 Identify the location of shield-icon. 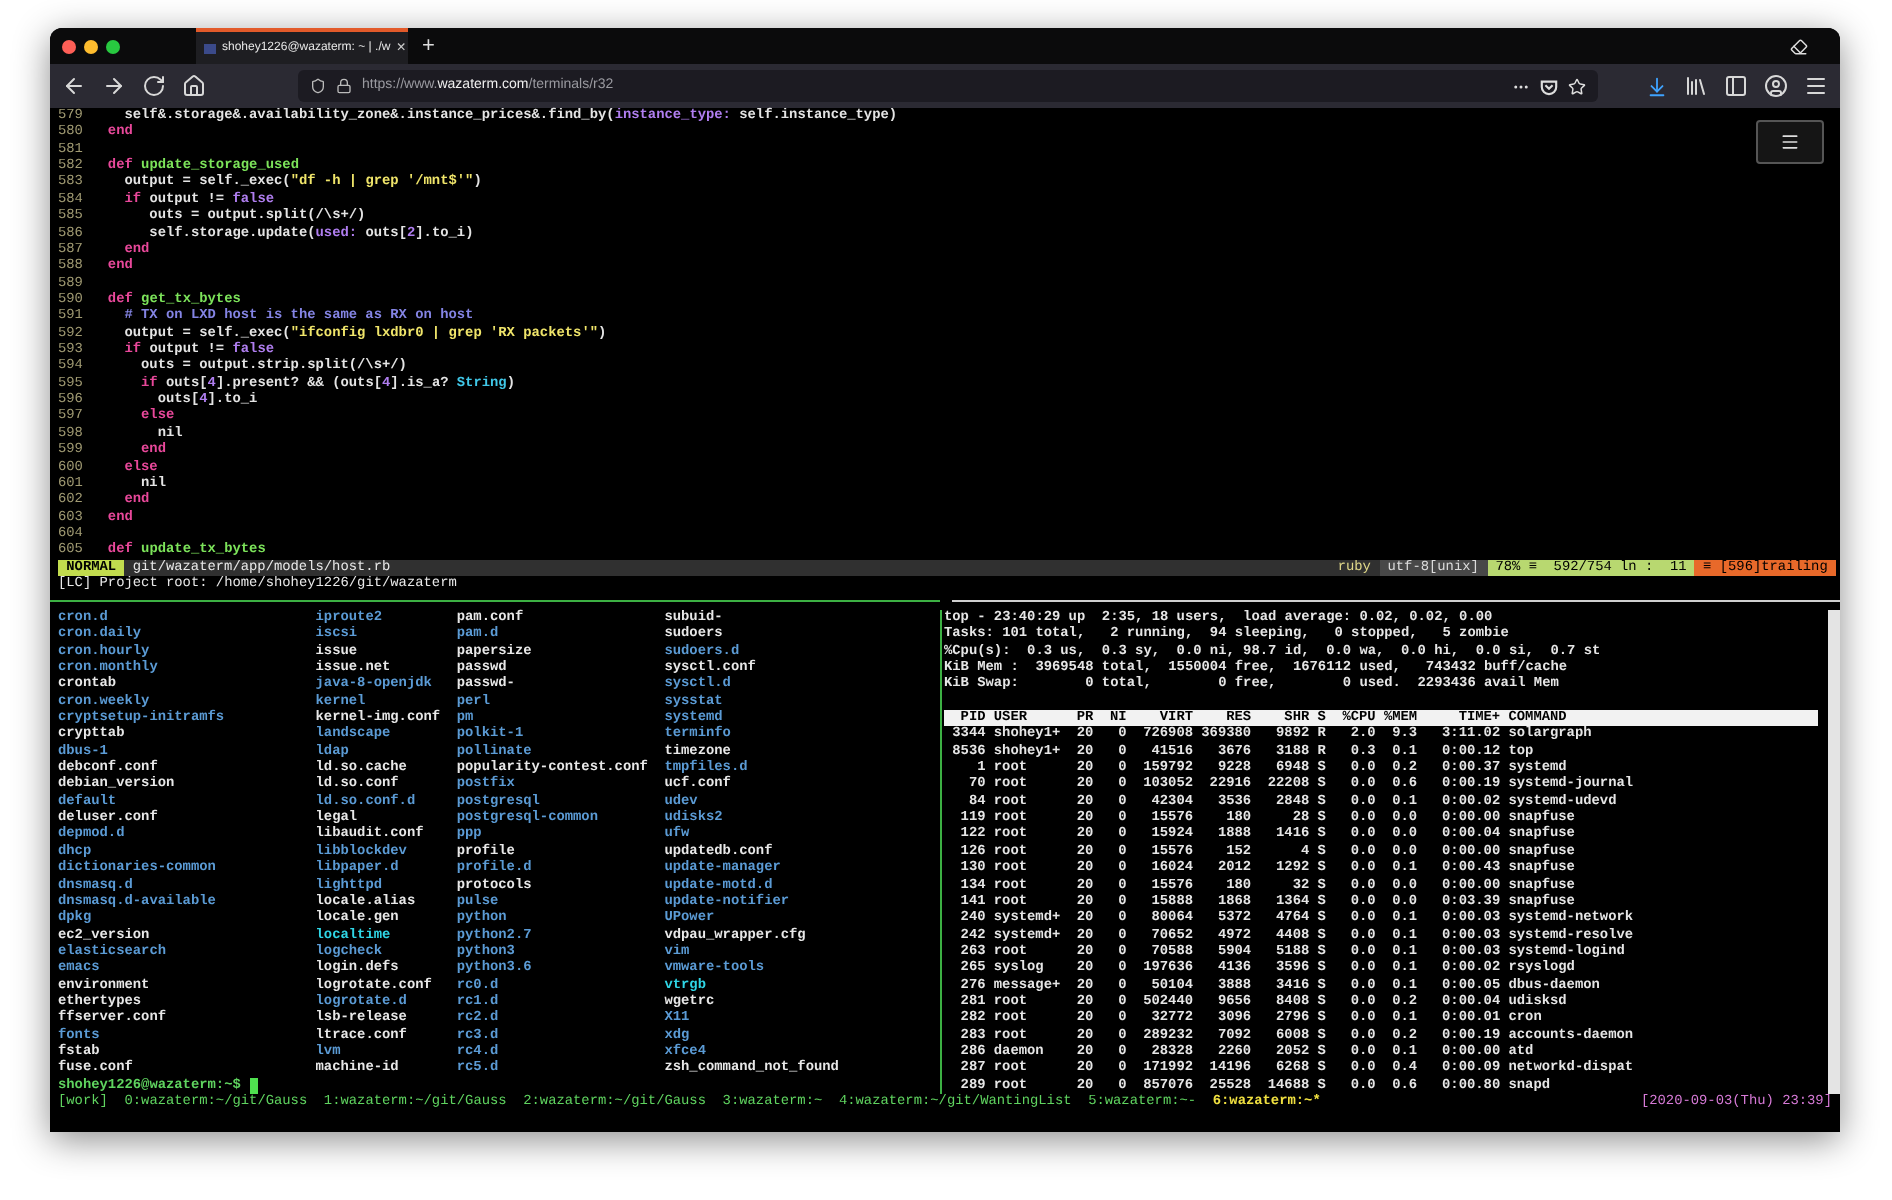
(318, 86).